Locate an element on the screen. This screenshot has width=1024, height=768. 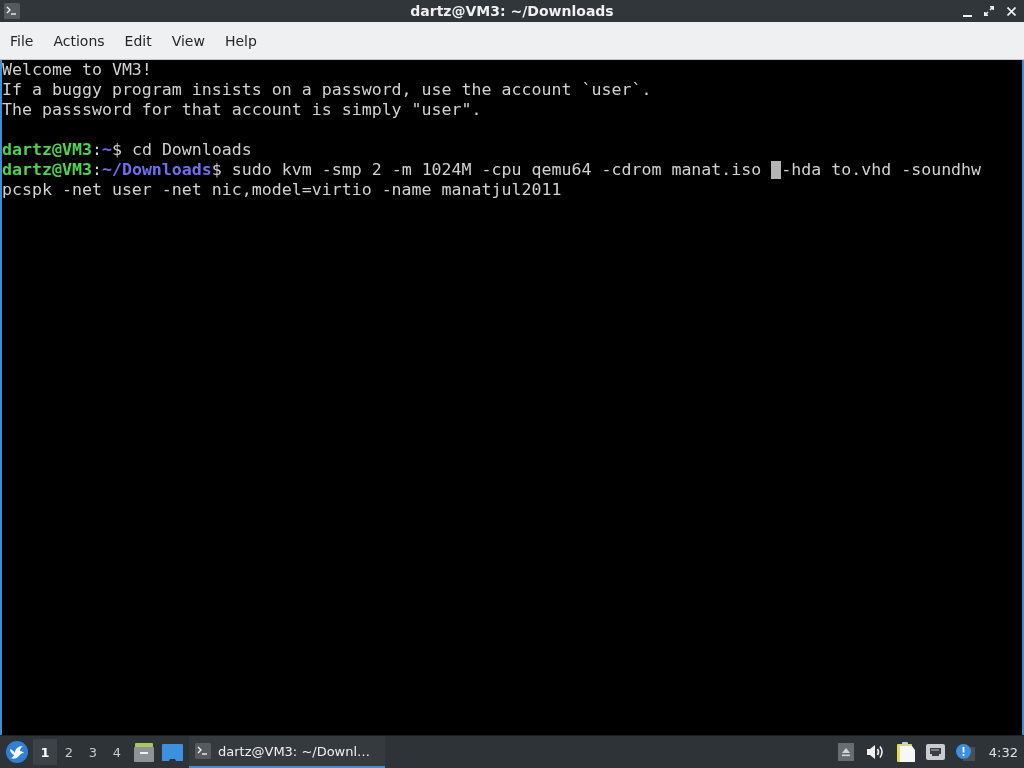
terminal-line: The passsword for that account is simply "user". is located at coordinates (242, 110).